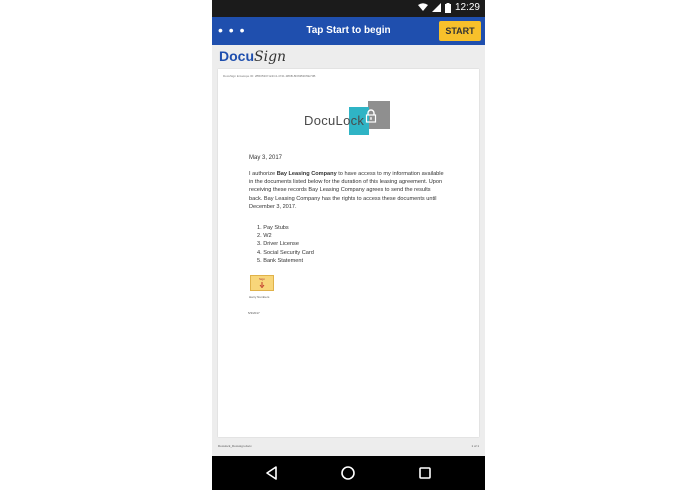 The width and height of the screenshot is (695, 494). What do you see at coordinates (334, 120) in the screenshot?
I see `logo-text: DocuLock` at bounding box center [334, 120].